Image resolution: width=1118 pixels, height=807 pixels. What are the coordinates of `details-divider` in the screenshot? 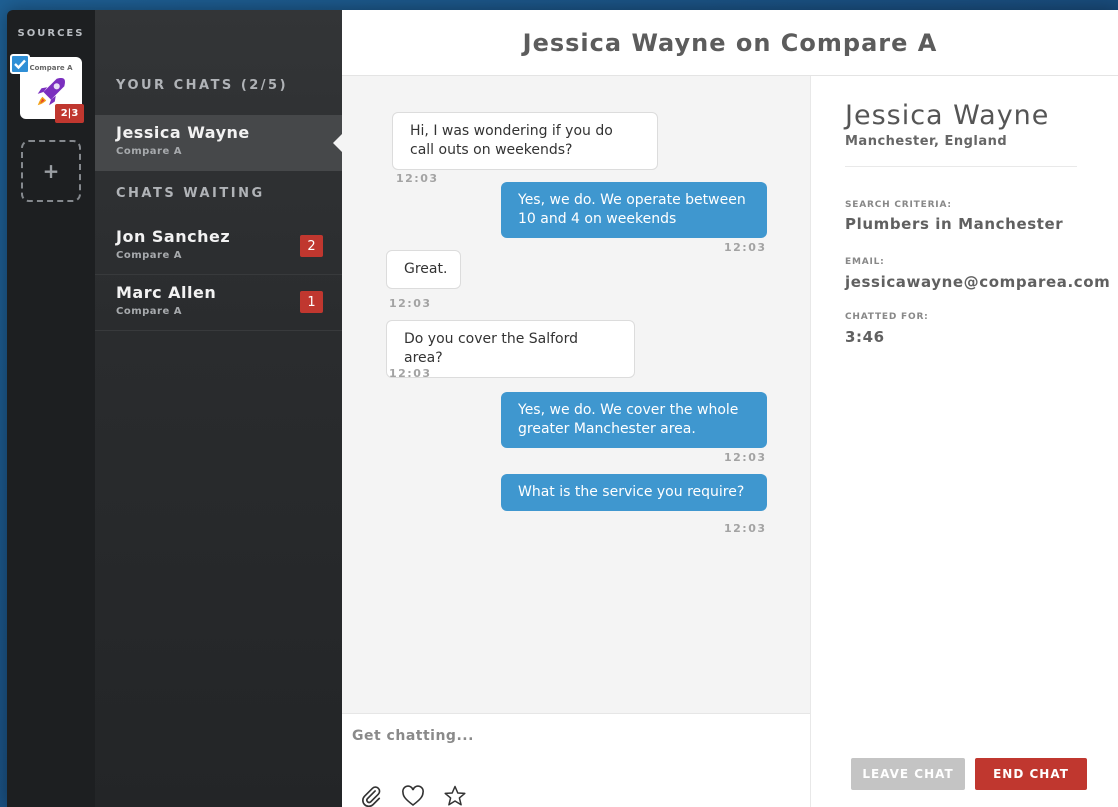 It's located at (961, 166).